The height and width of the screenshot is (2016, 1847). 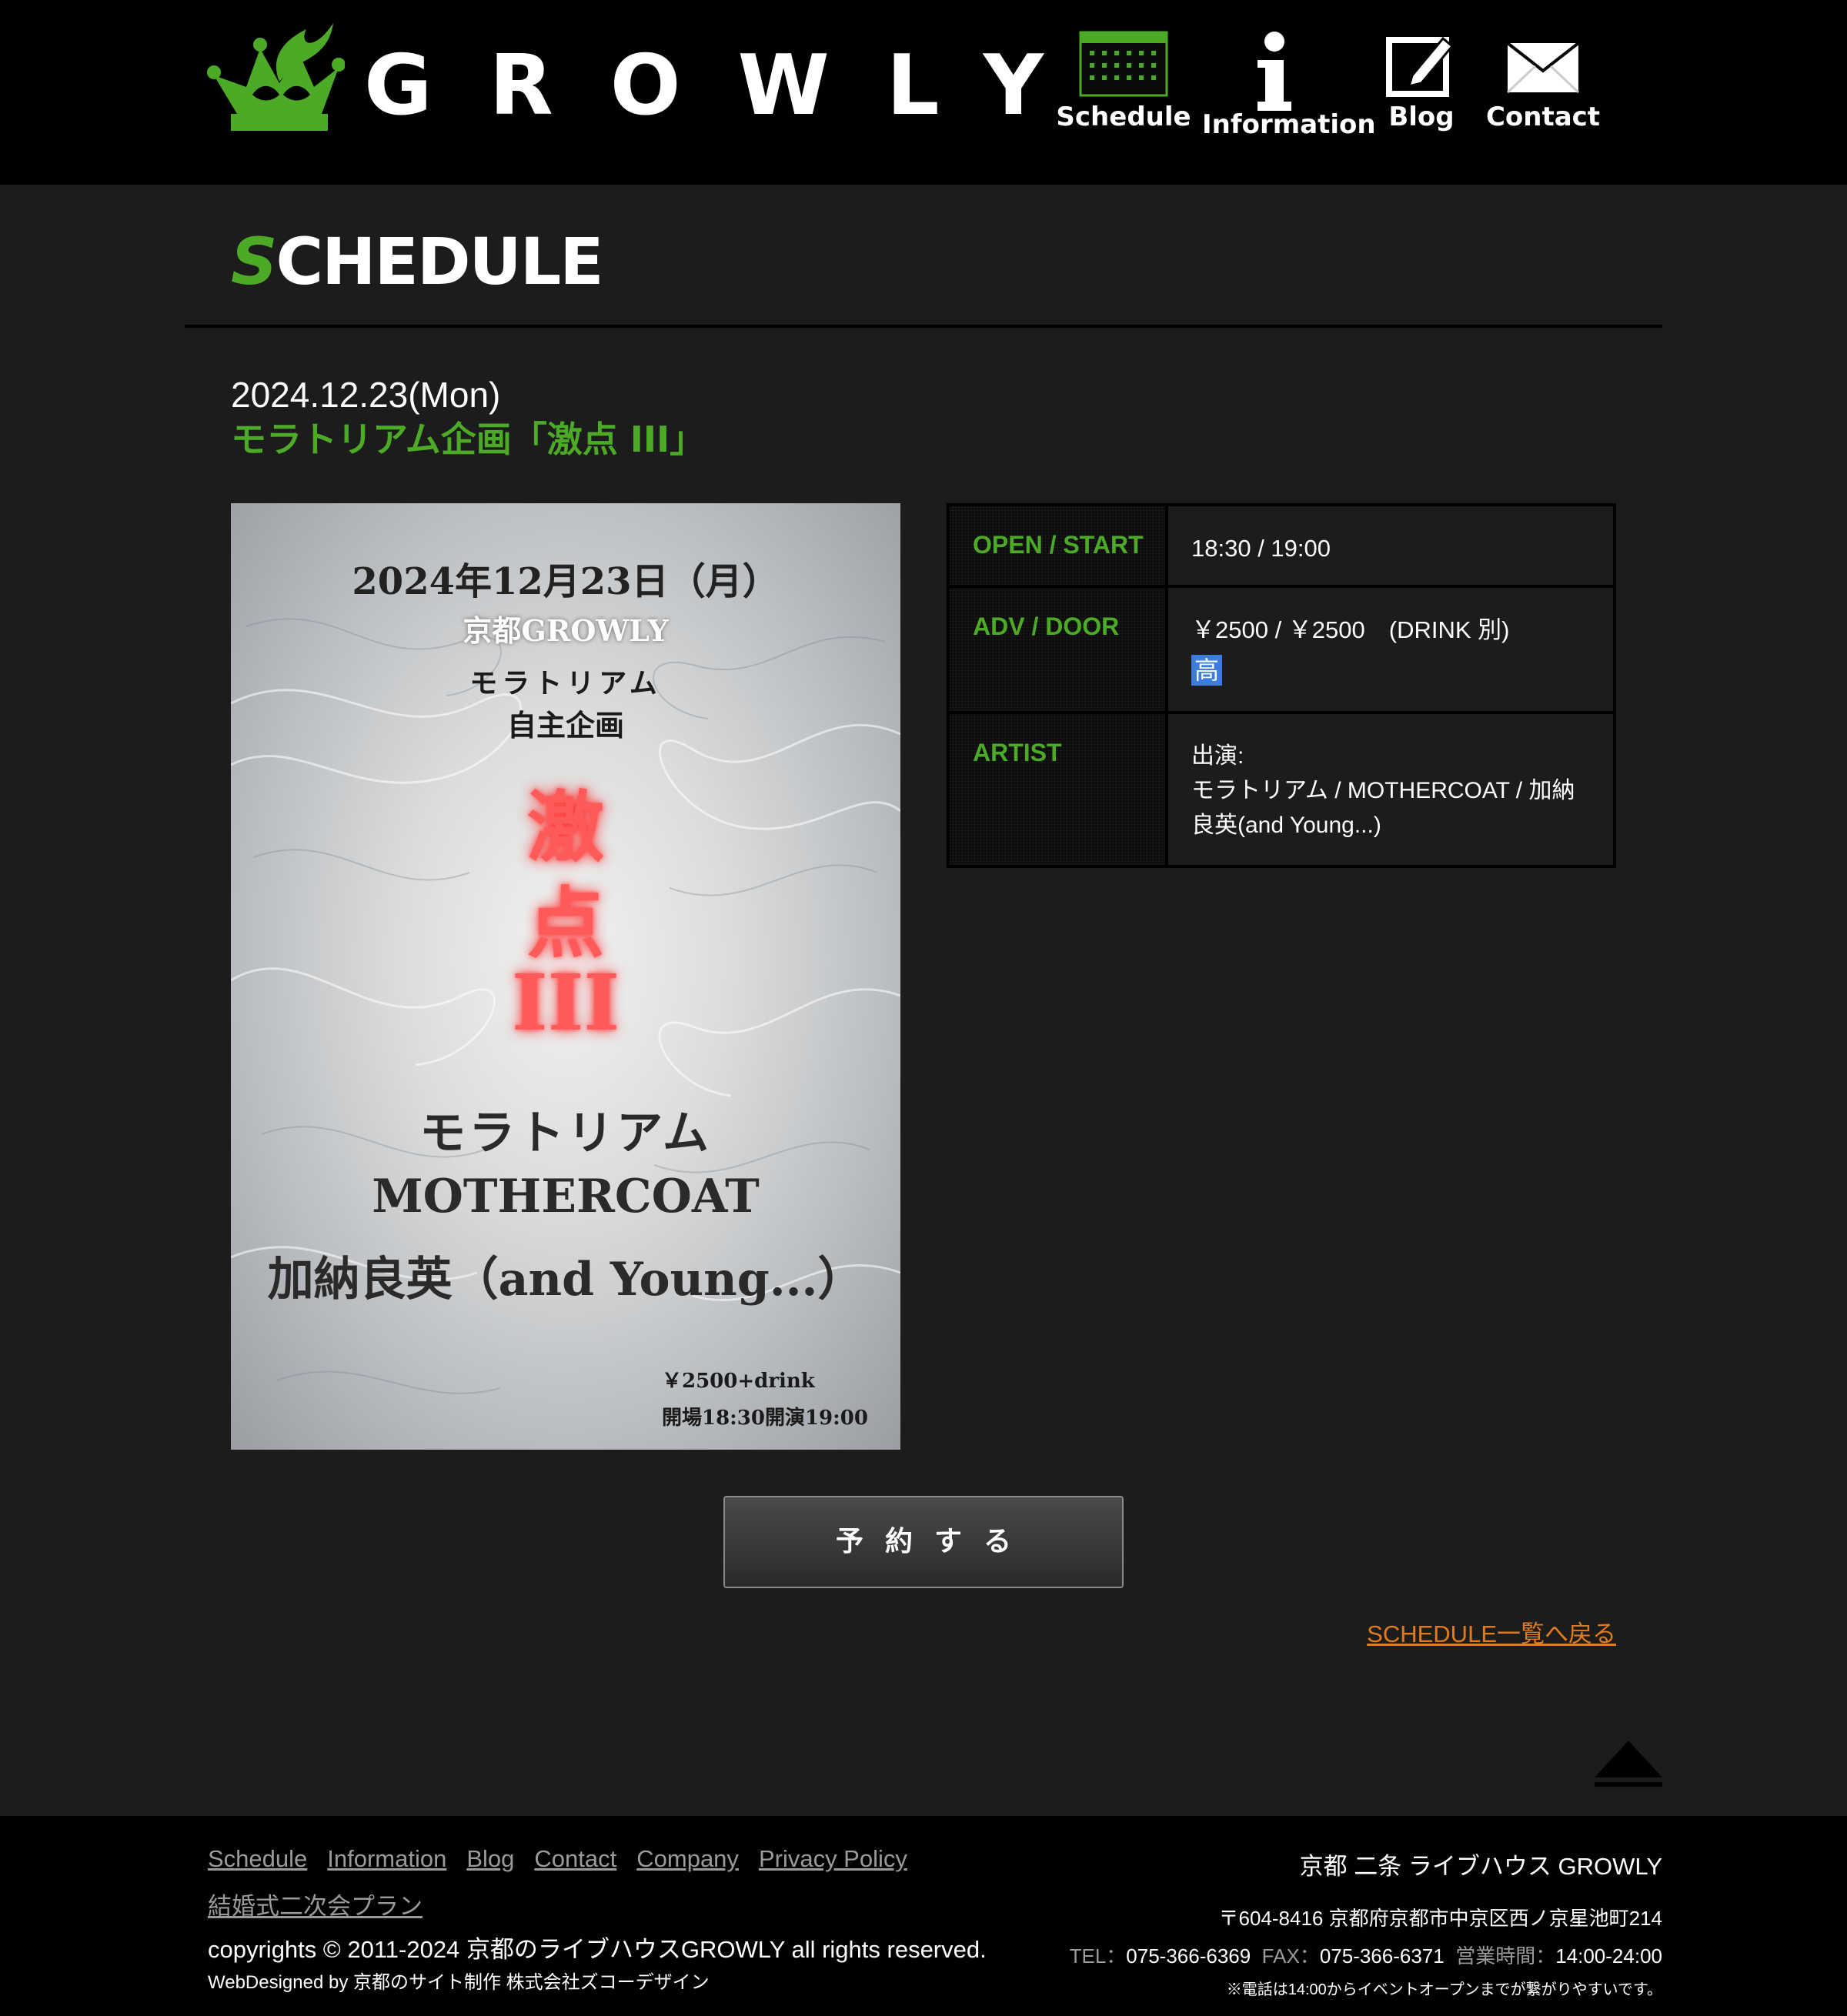 I want to click on page-title: SCHEDULE, so click(x=417, y=261).